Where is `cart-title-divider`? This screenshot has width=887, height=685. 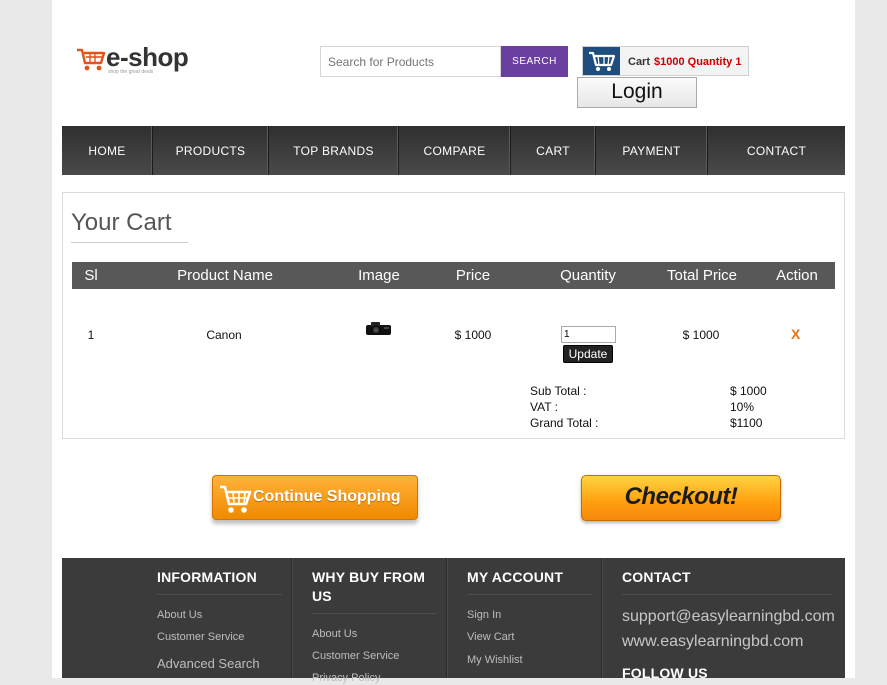 cart-title-divider is located at coordinates (129, 242).